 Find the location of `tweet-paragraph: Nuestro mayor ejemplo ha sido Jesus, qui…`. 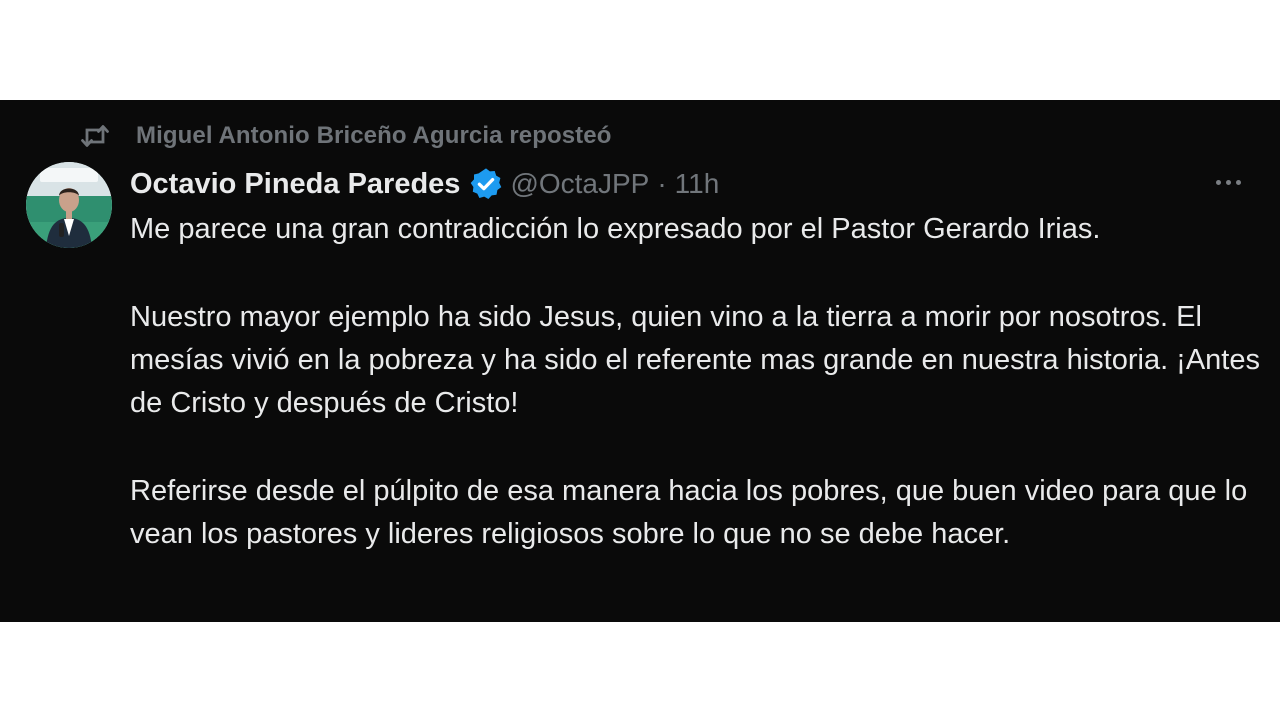

tweet-paragraph: Nuestro mayor ejemplo ha sido Jesus, qui… is located at coordinates (695, 360).